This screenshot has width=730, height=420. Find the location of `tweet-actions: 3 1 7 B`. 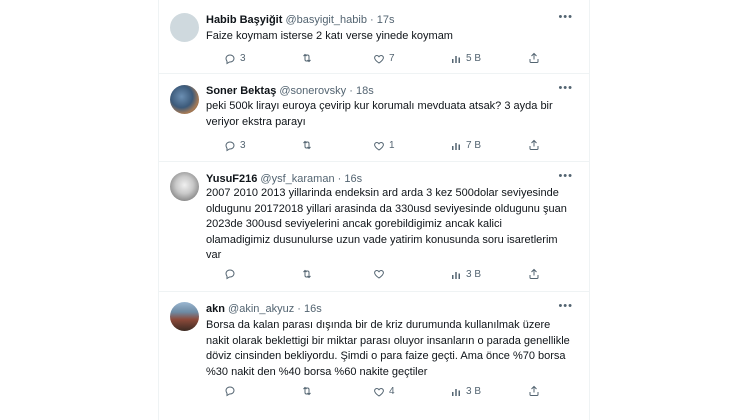

tweet-actions: 3 1 7 B is located at coordinates (386, 146).